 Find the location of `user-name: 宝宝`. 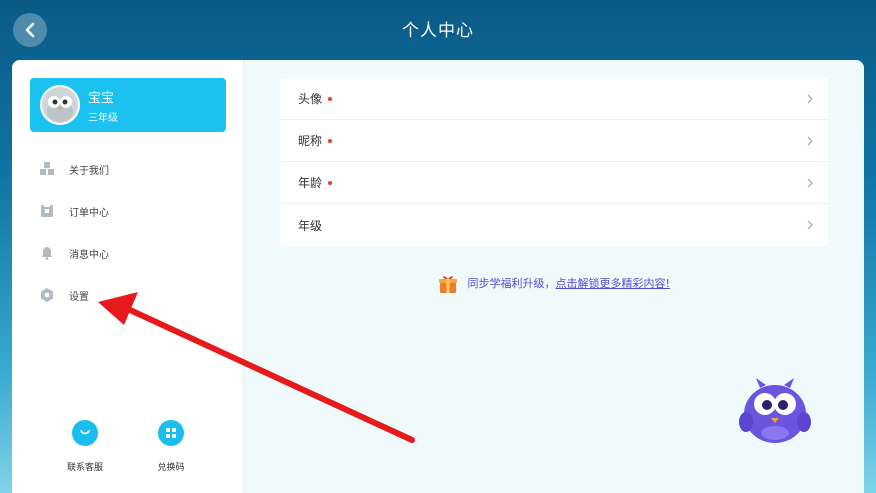

user-name: 宝宝 is located at coordinates (101, 98).